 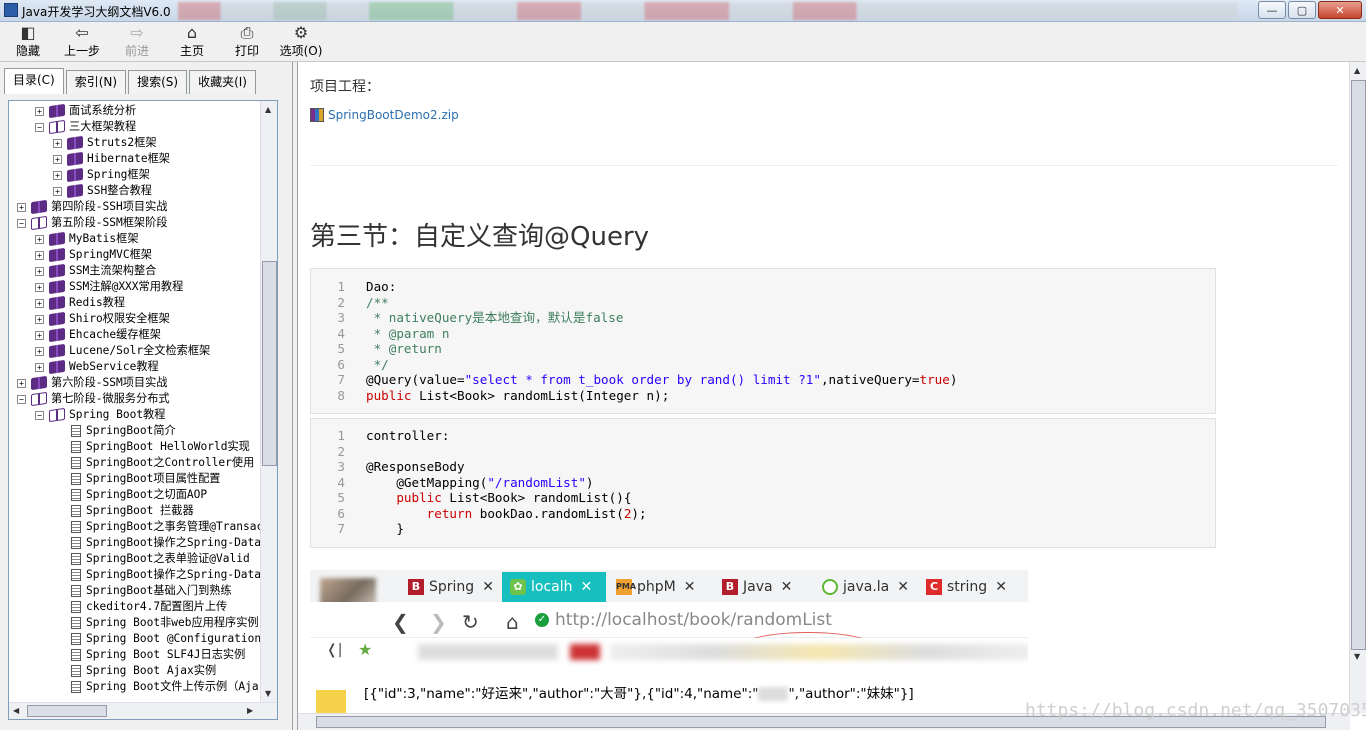 What do you see at coordinates (301, 42) in the screenshot?
I see `options-button: ⚙ 选项(O)` at bounding box center [301, 42].